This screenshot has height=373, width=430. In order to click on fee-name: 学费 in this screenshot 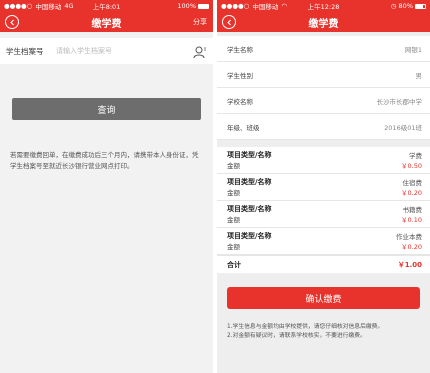, I will do `click(415, 156)`.